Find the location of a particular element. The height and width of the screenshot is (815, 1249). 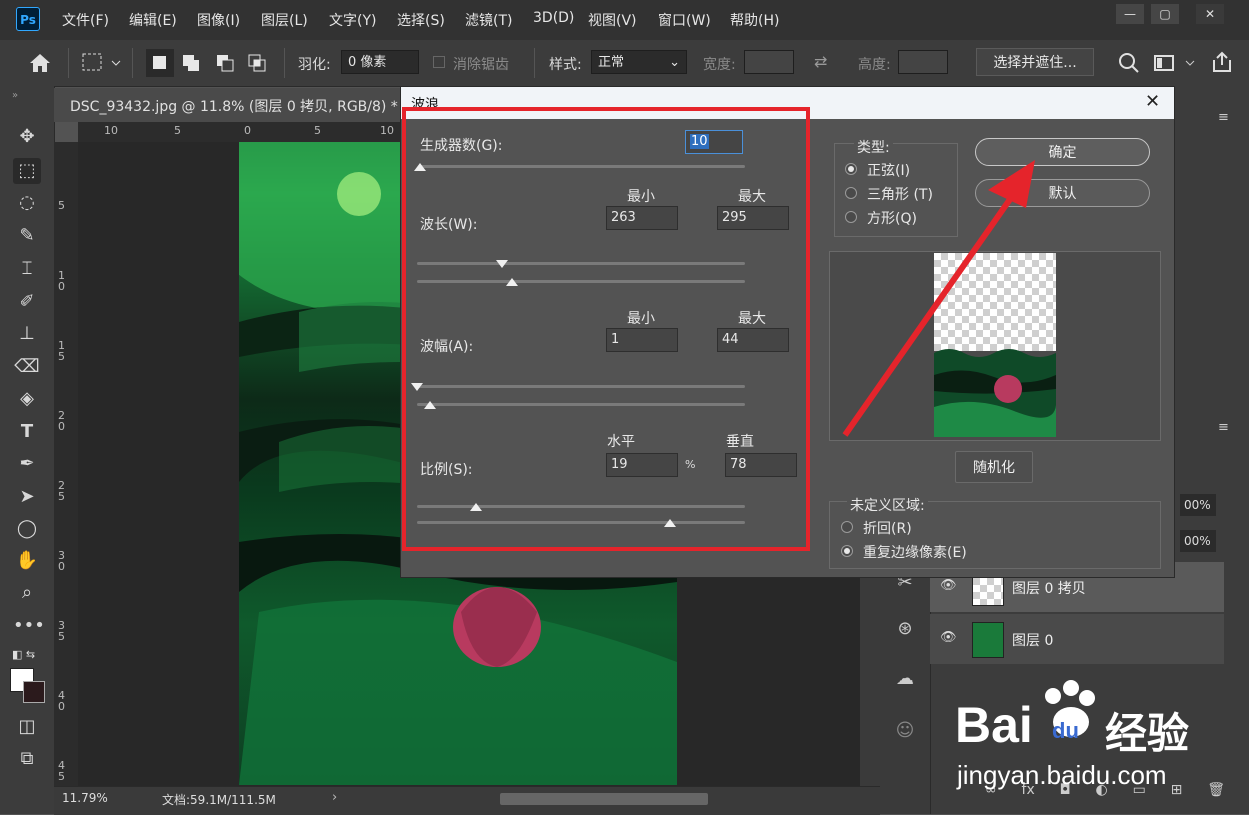

workspace-icon is located at coordinates (1177, 63).